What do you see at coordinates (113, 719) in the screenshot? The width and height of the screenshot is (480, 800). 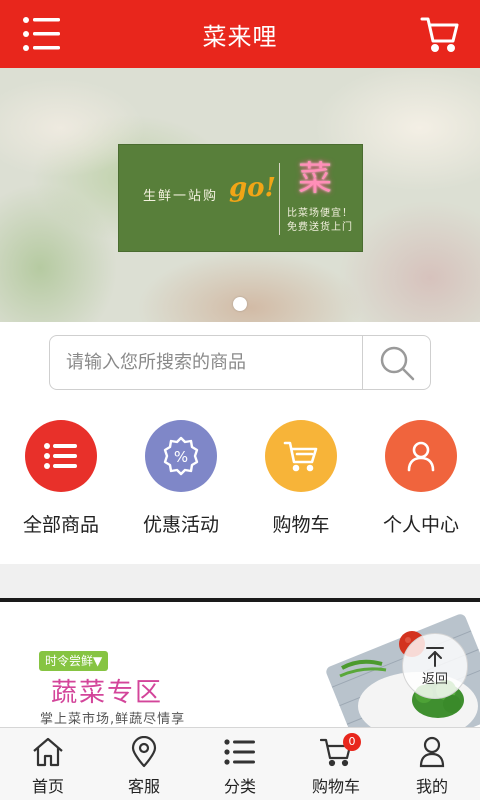 I see `veg-subtitle: 掌上菜市场,鲜蔬尽情享` at bounding box center [113, 719].